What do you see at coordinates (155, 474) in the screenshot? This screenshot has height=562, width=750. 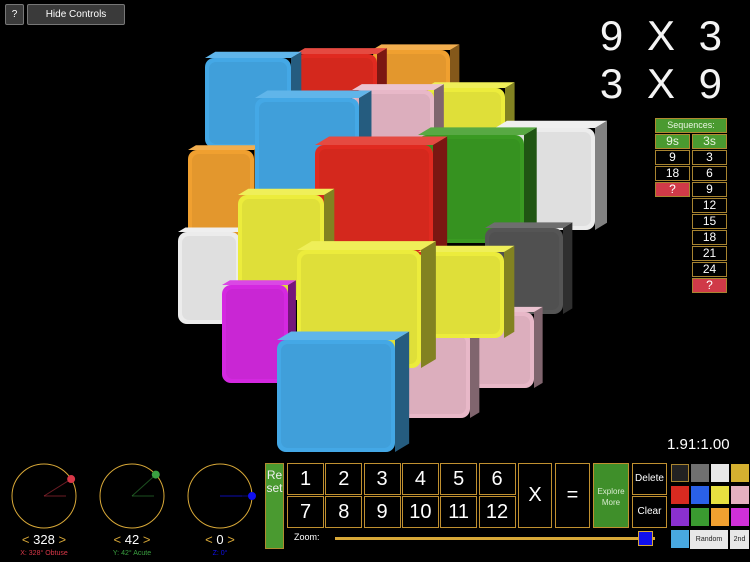 I see `y-dial-handle` at bounding box center [155, 474].